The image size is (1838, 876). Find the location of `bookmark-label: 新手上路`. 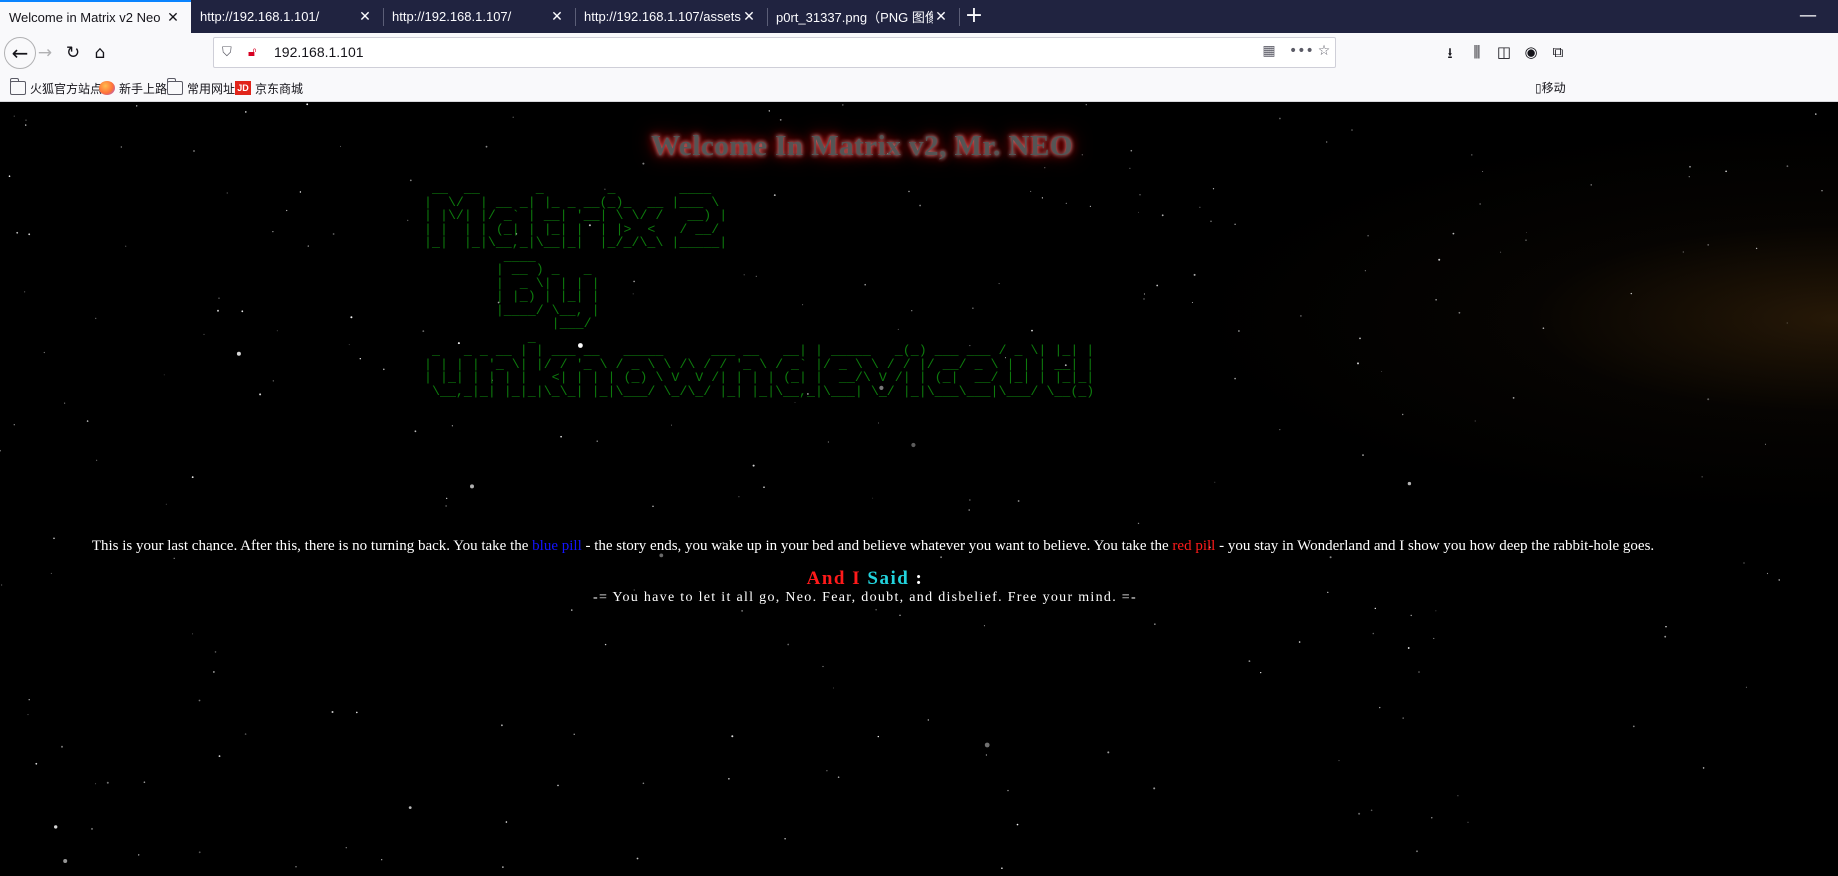

bookmark-label: 新手上路 is located at coordinates (143, 88).